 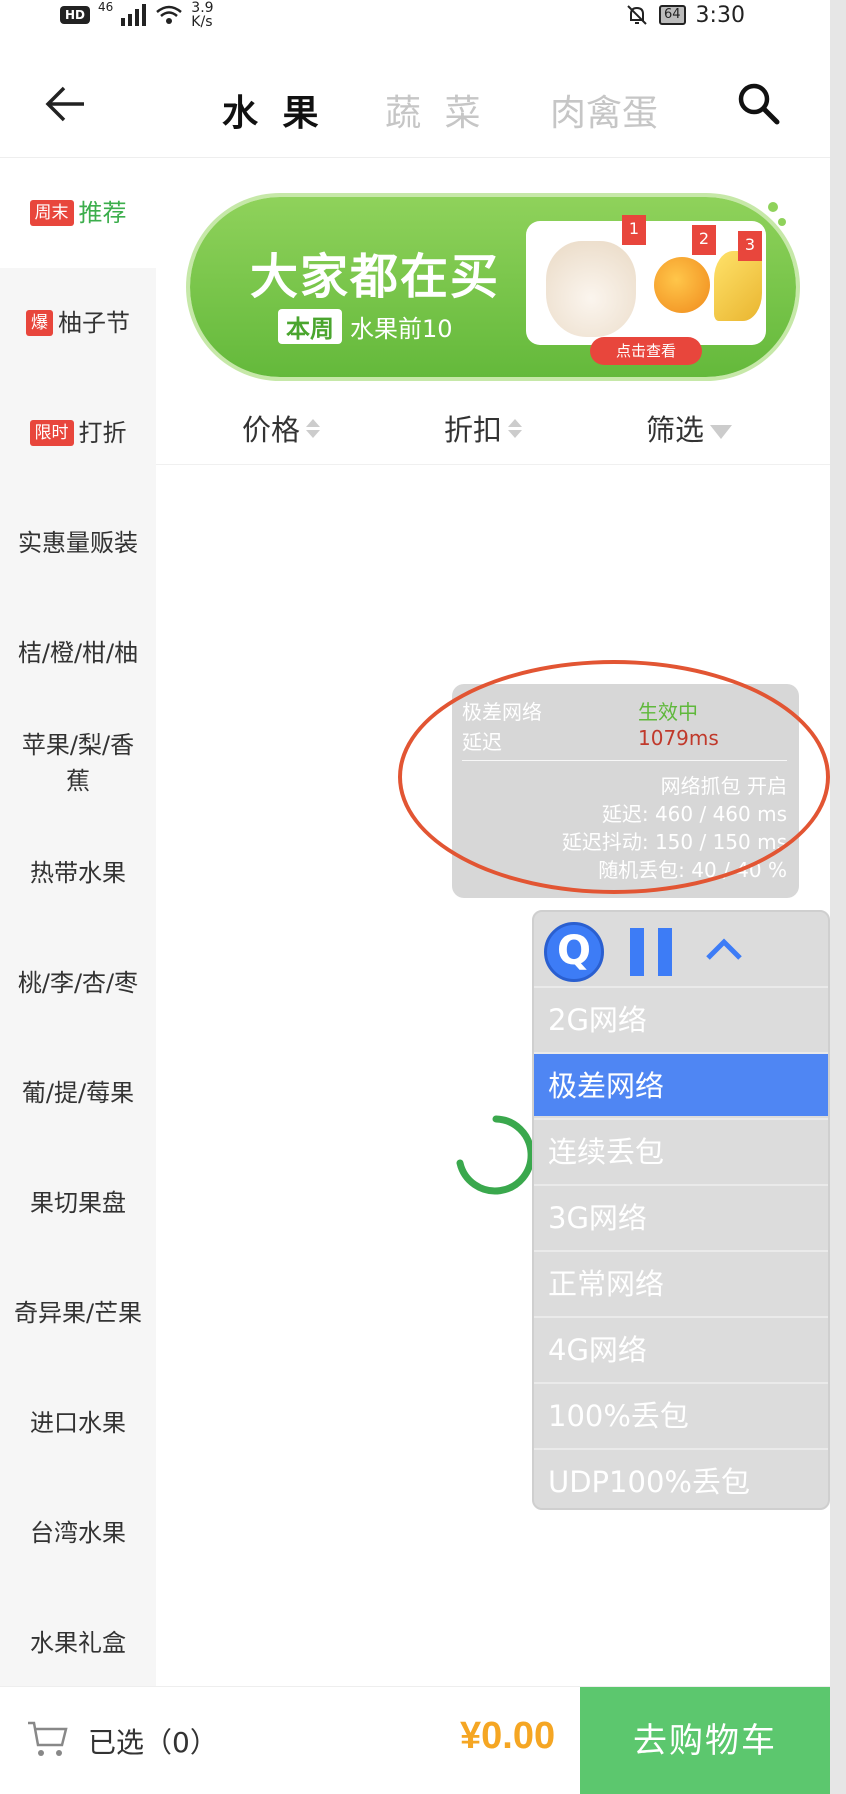 I want to click on menu-item-4g: 4G网络, so click(x=681, y=1348).